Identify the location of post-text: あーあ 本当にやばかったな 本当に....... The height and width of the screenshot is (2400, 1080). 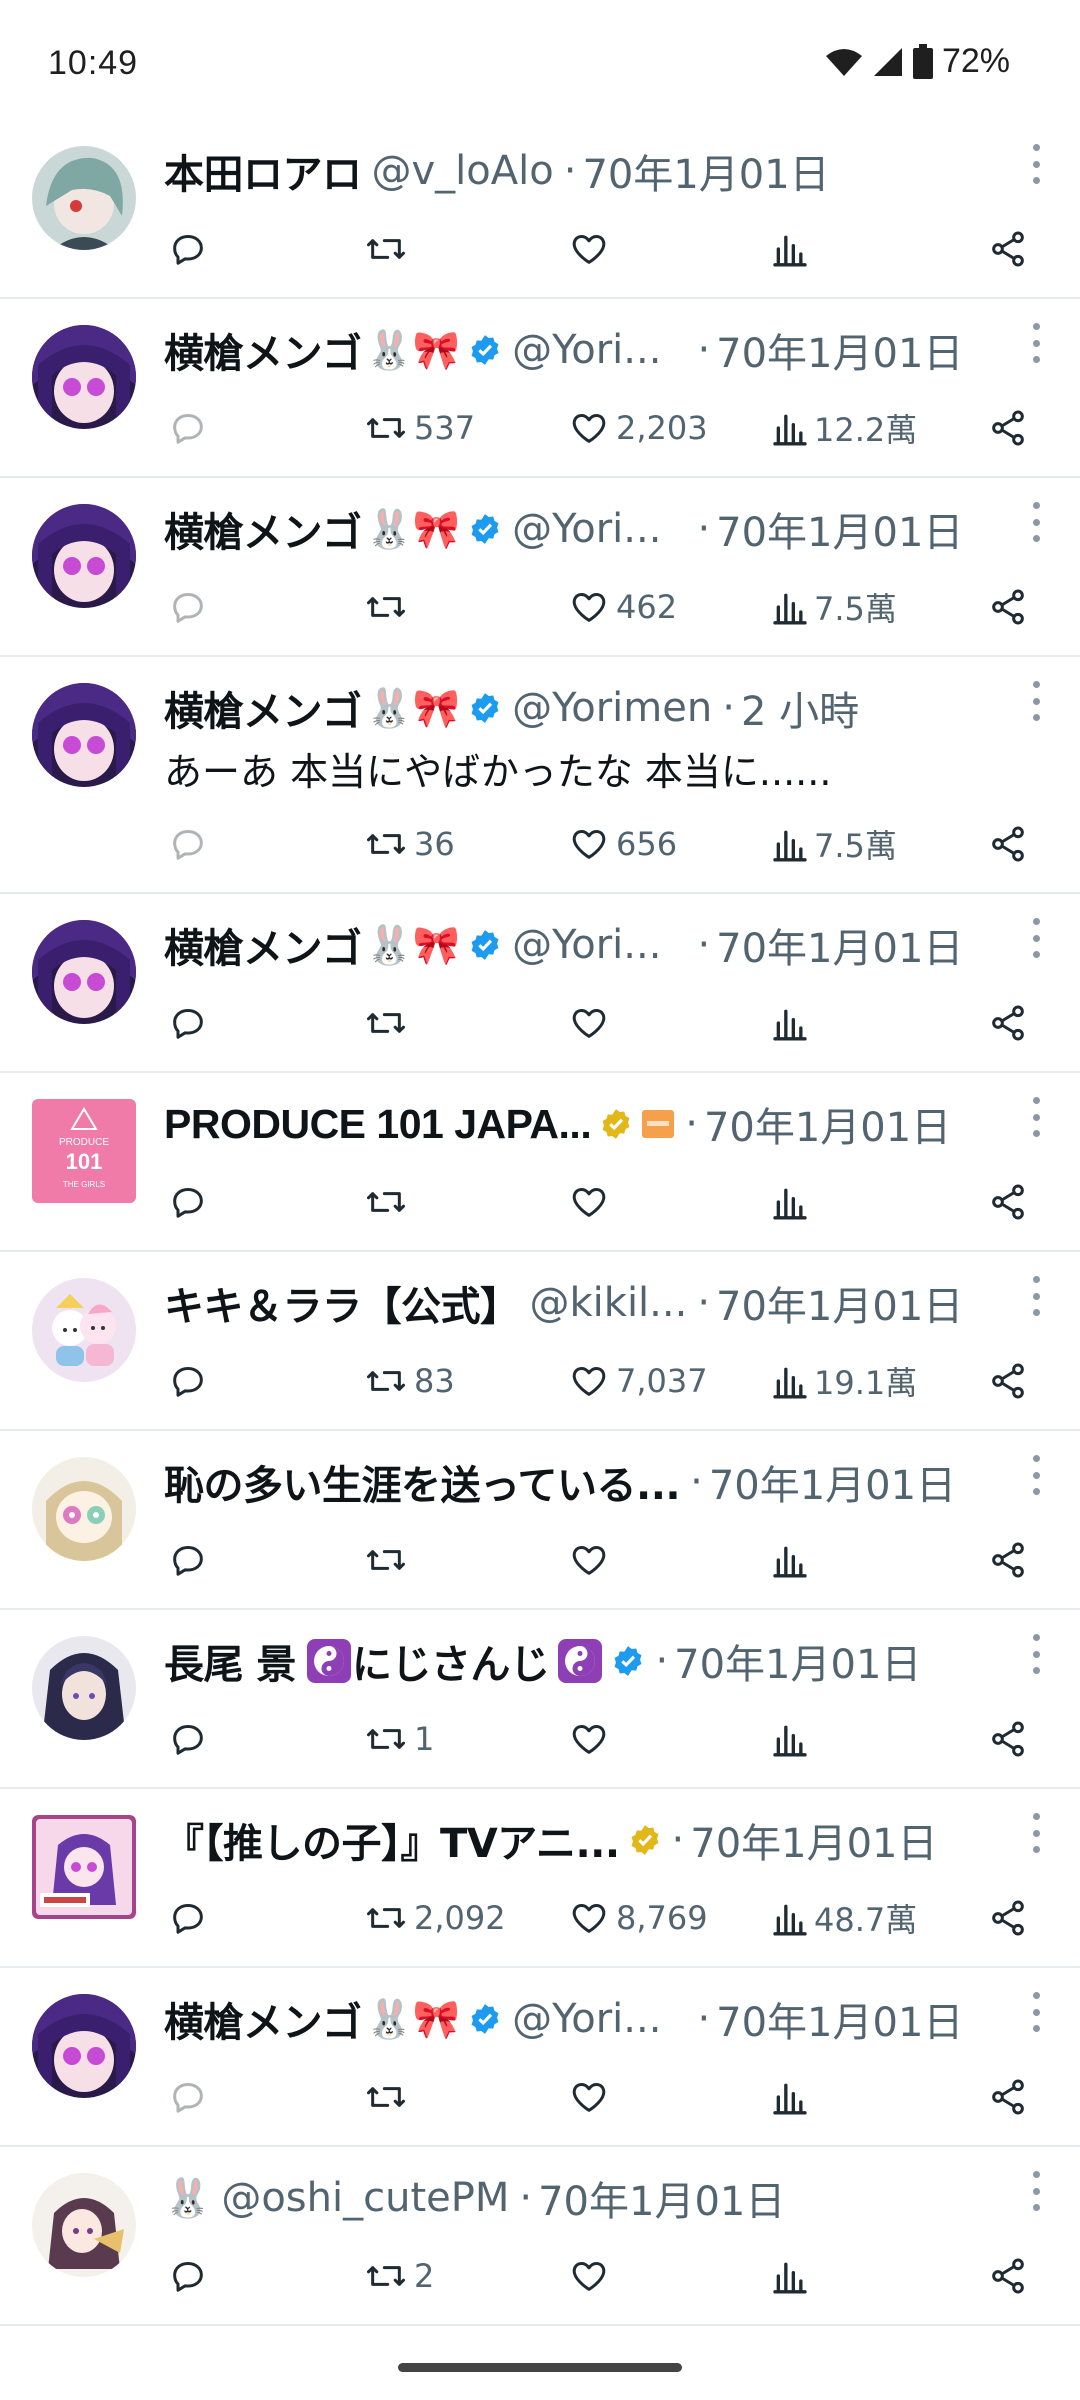
(497, 768).